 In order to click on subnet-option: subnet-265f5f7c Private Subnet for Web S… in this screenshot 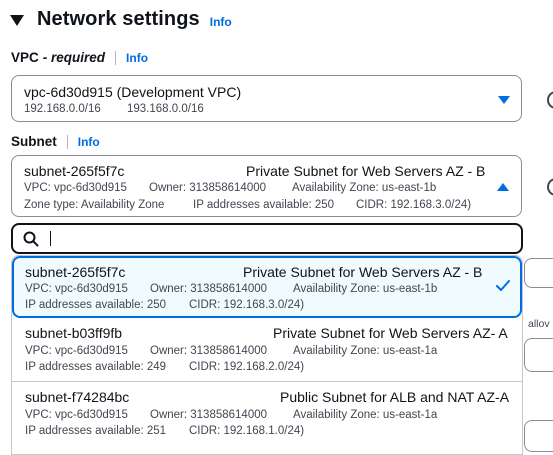, I will do `click(267, 287)`.